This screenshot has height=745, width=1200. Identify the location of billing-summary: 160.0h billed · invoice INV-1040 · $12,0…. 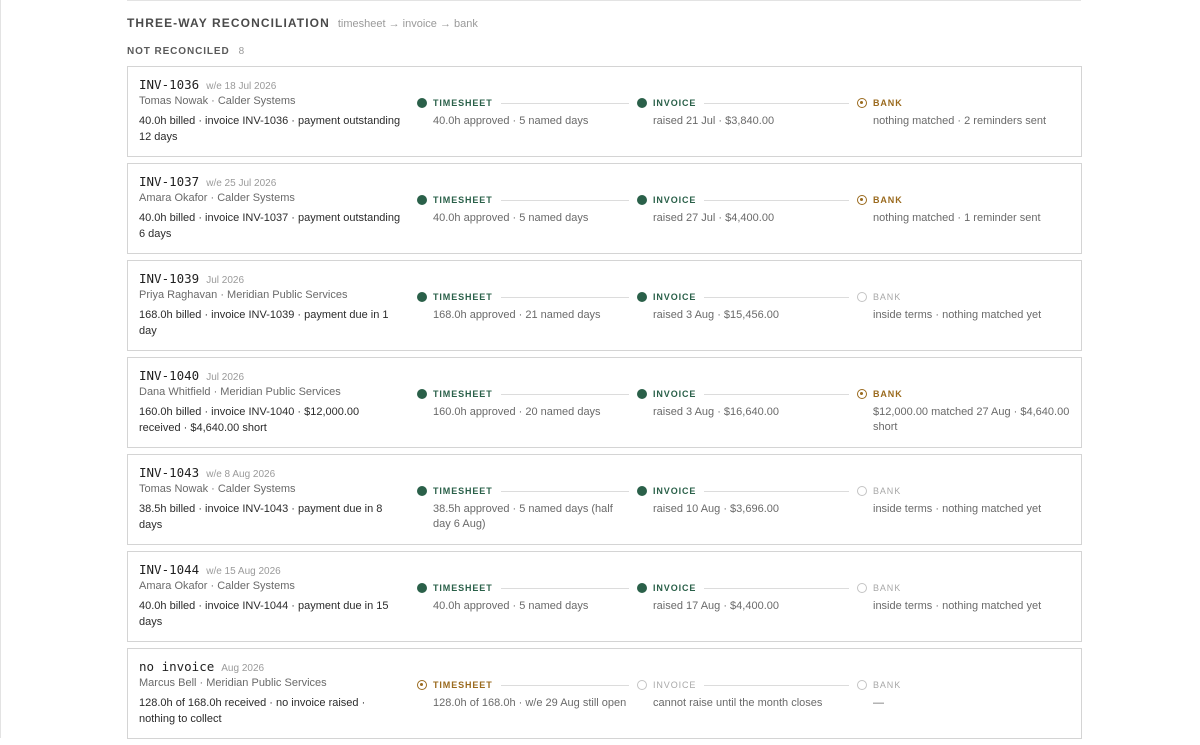
(249, 420).